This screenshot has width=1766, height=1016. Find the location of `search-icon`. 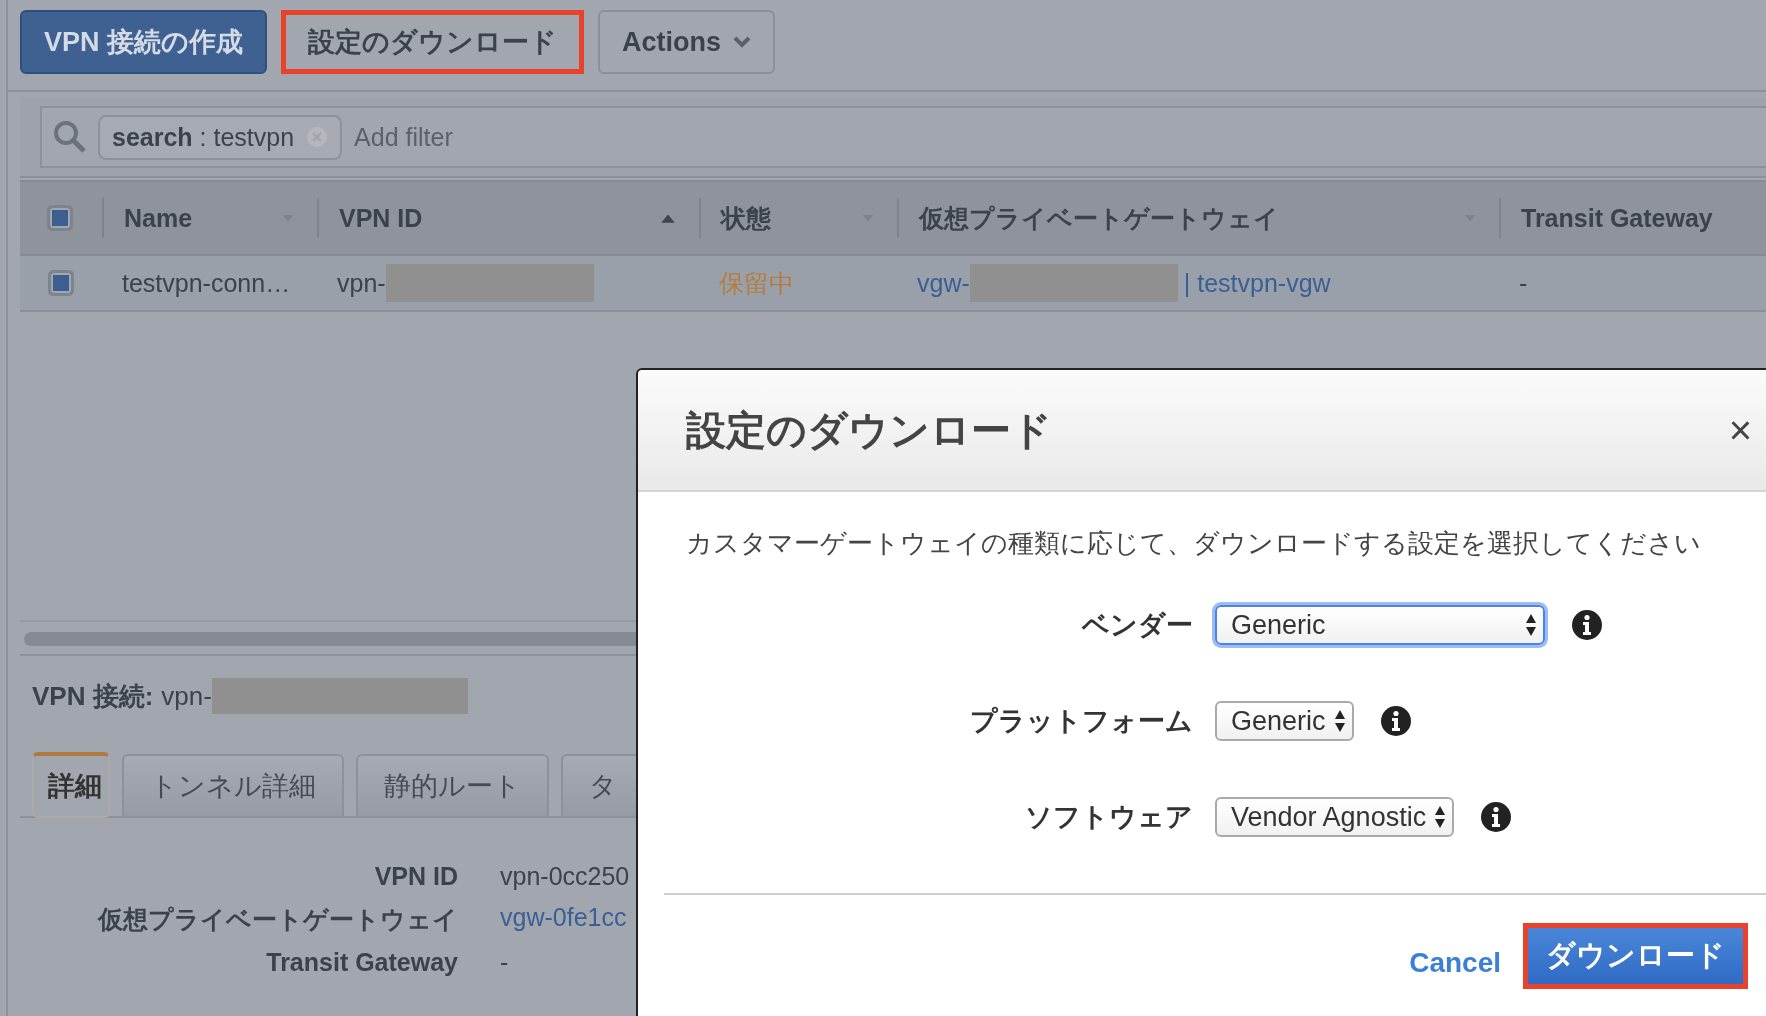

search-icon is located at coordinates (70, 137).